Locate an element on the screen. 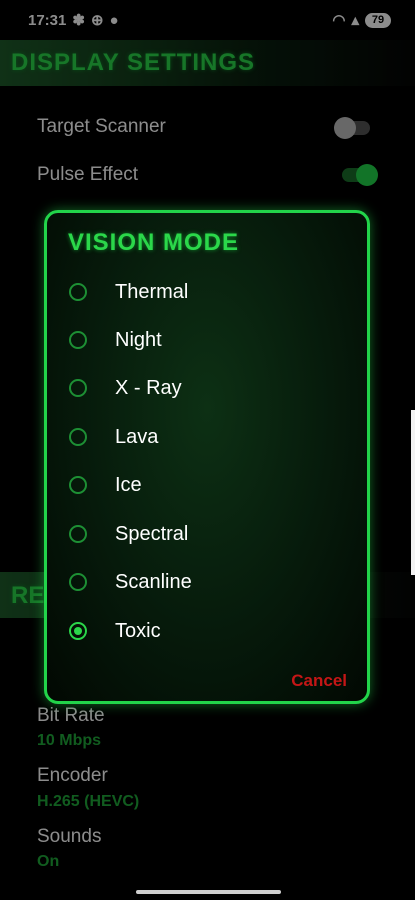  option-ice: Ice is located at coordinates (209, 485).